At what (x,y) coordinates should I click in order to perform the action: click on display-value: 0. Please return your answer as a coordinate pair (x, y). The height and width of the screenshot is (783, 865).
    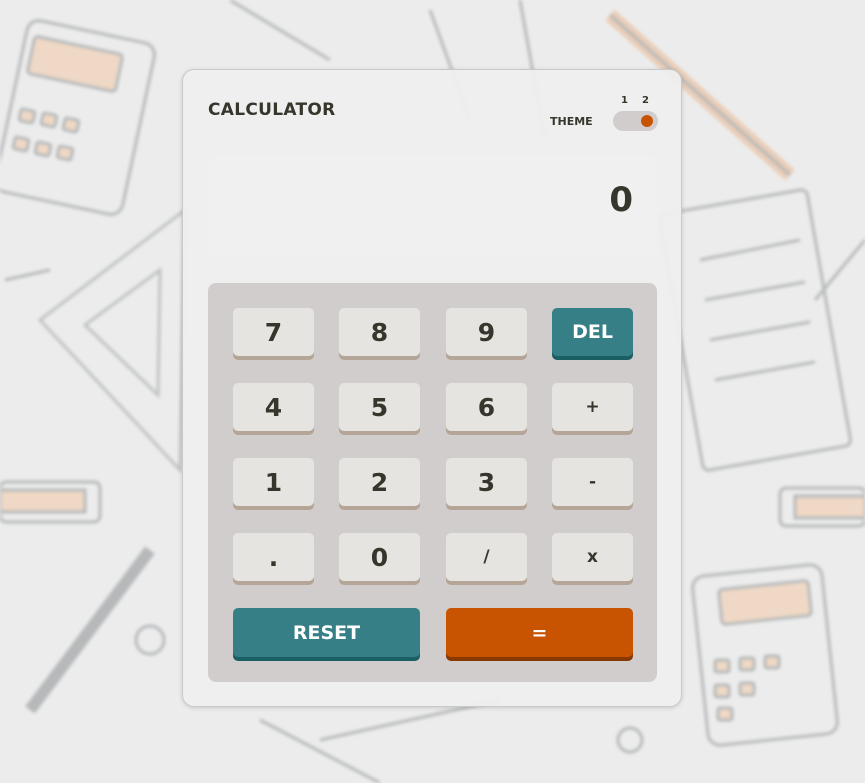
    Looking at the image, I should click on (621, 200).